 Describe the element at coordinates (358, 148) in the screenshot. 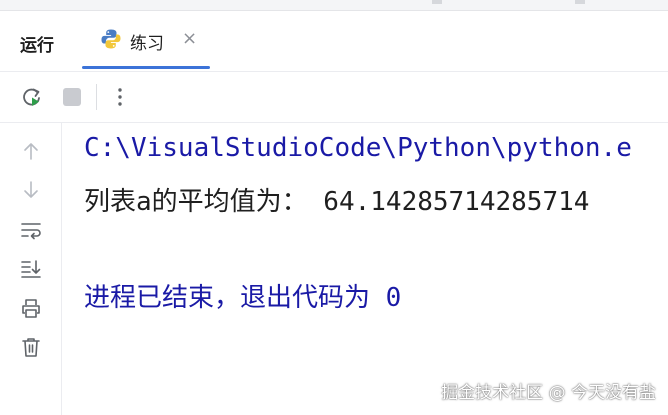

I see `console-command-line: C:\VisualStudioCode\Python\python.e` at that location.